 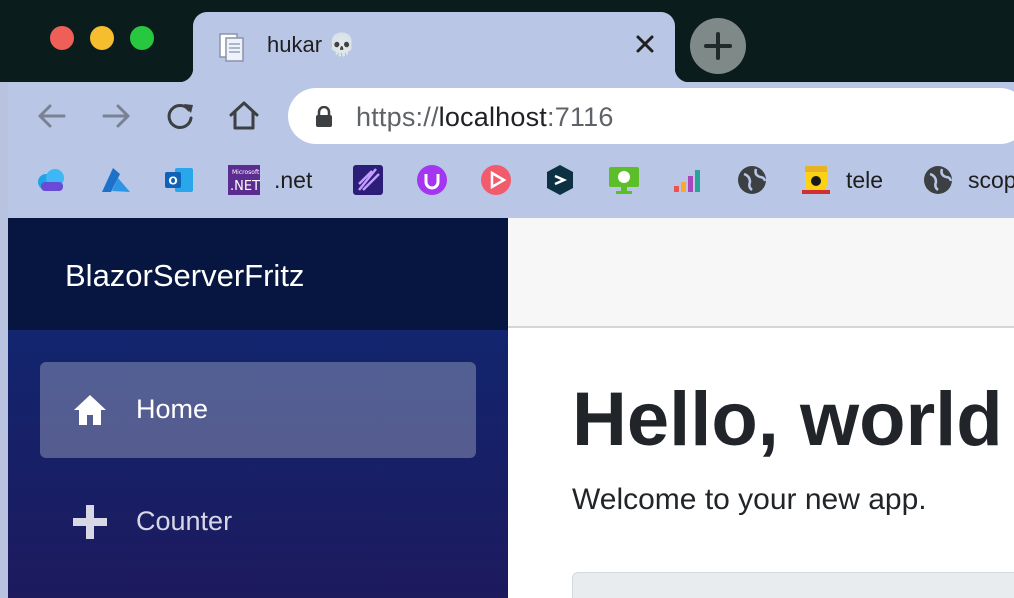 What do you see at coordinates (749, 499) in the screenshot?
I see `welcome-text: Welcome to your new app.` at bounding box center [749, 499].